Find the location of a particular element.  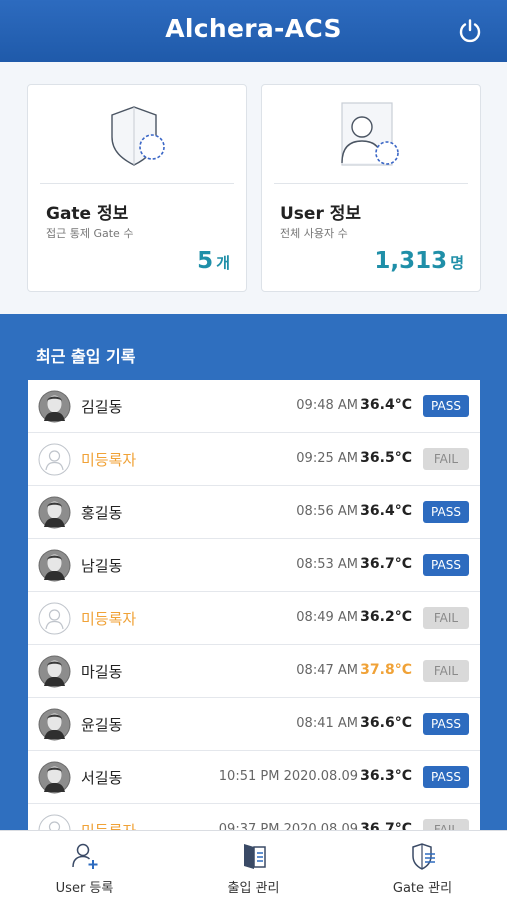

record-time: 08:56 AM is located at coordinates (327, 511).